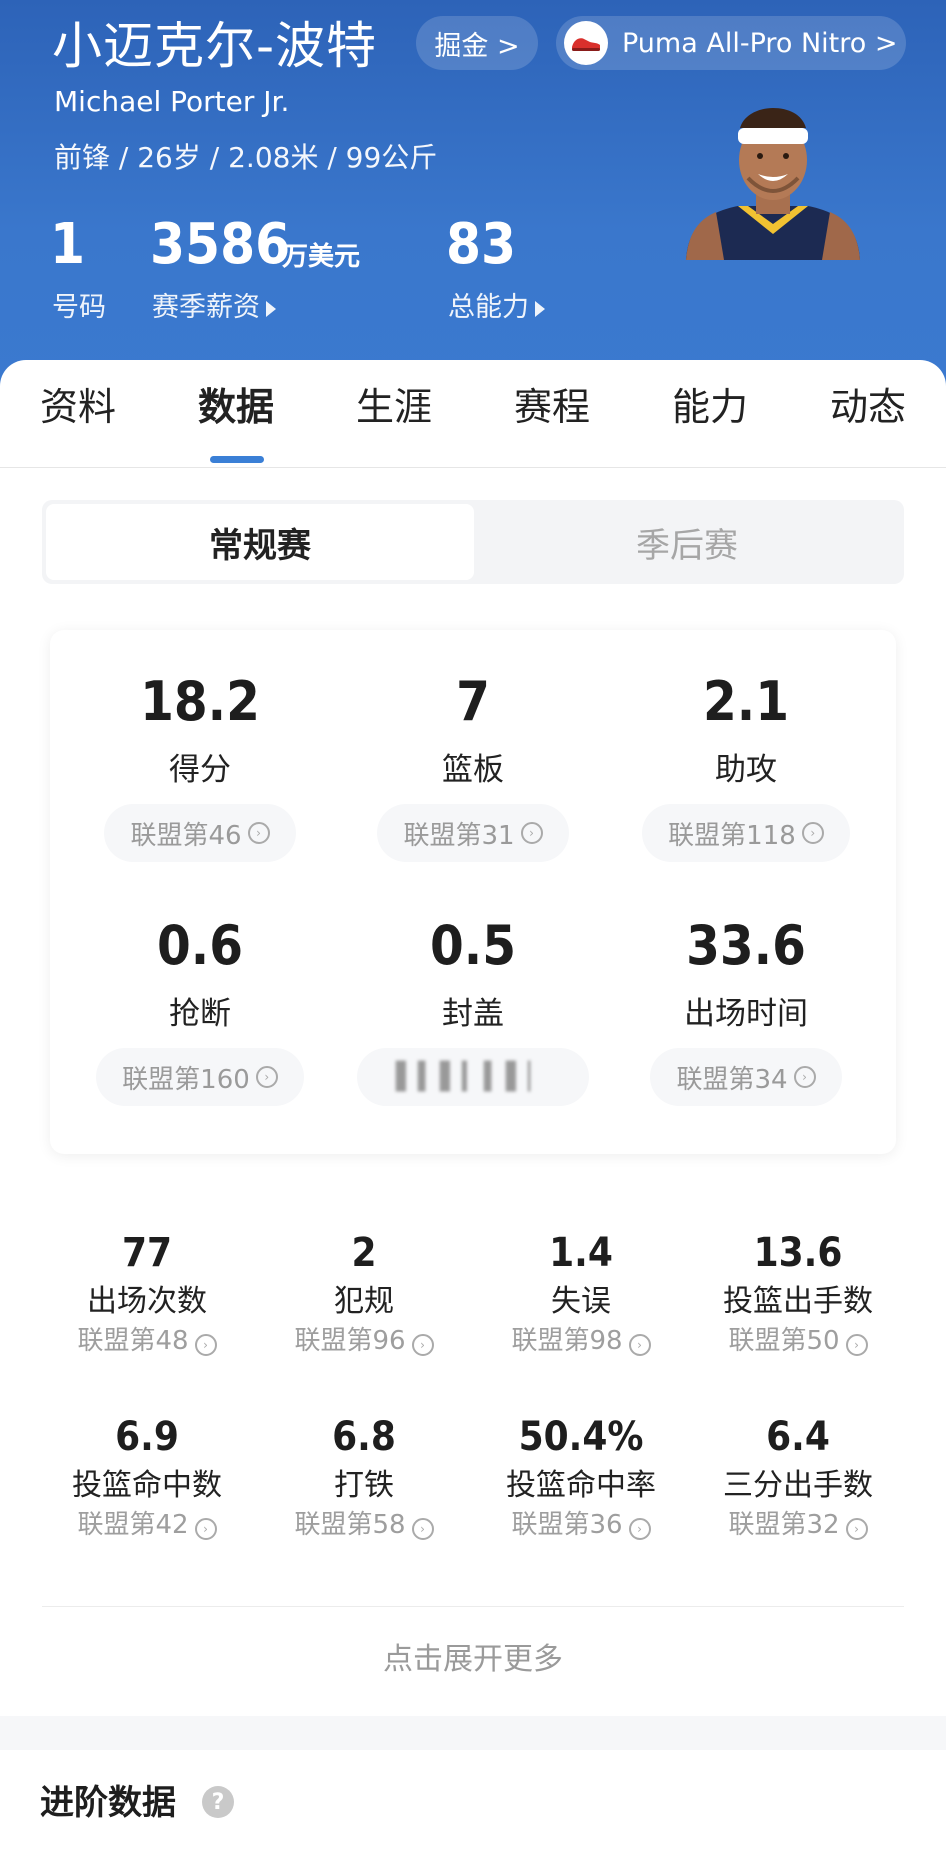  Describe the element at coordinates (477, 43) in the screenshot. I see `team-button: 掘金 >` at that location.